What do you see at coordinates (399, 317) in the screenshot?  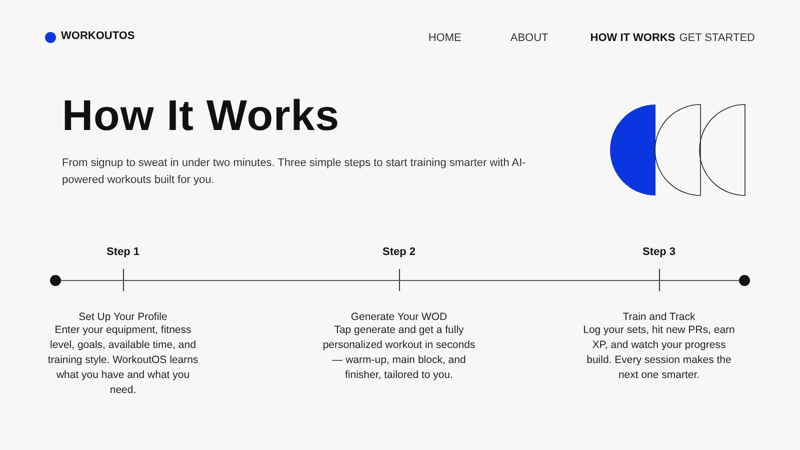 I see `step-title: Generate Your WOD` at bounding box center [399, 317].